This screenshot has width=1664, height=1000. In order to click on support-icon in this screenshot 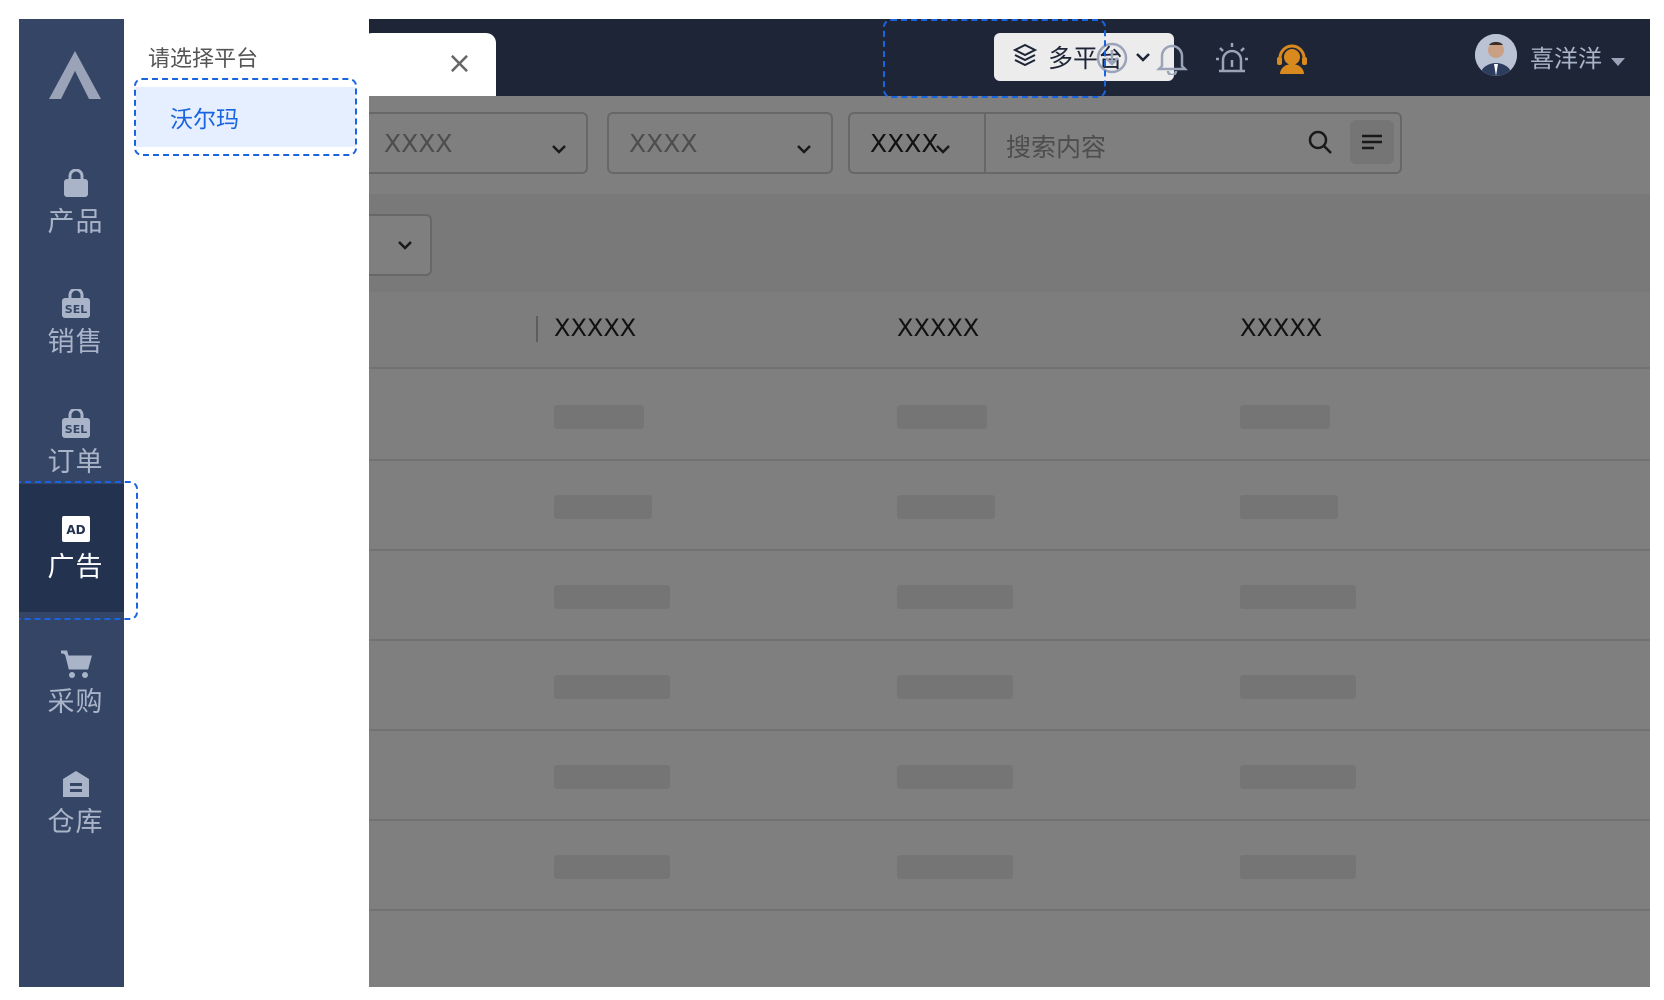, I will do `click(1292, 58)`.